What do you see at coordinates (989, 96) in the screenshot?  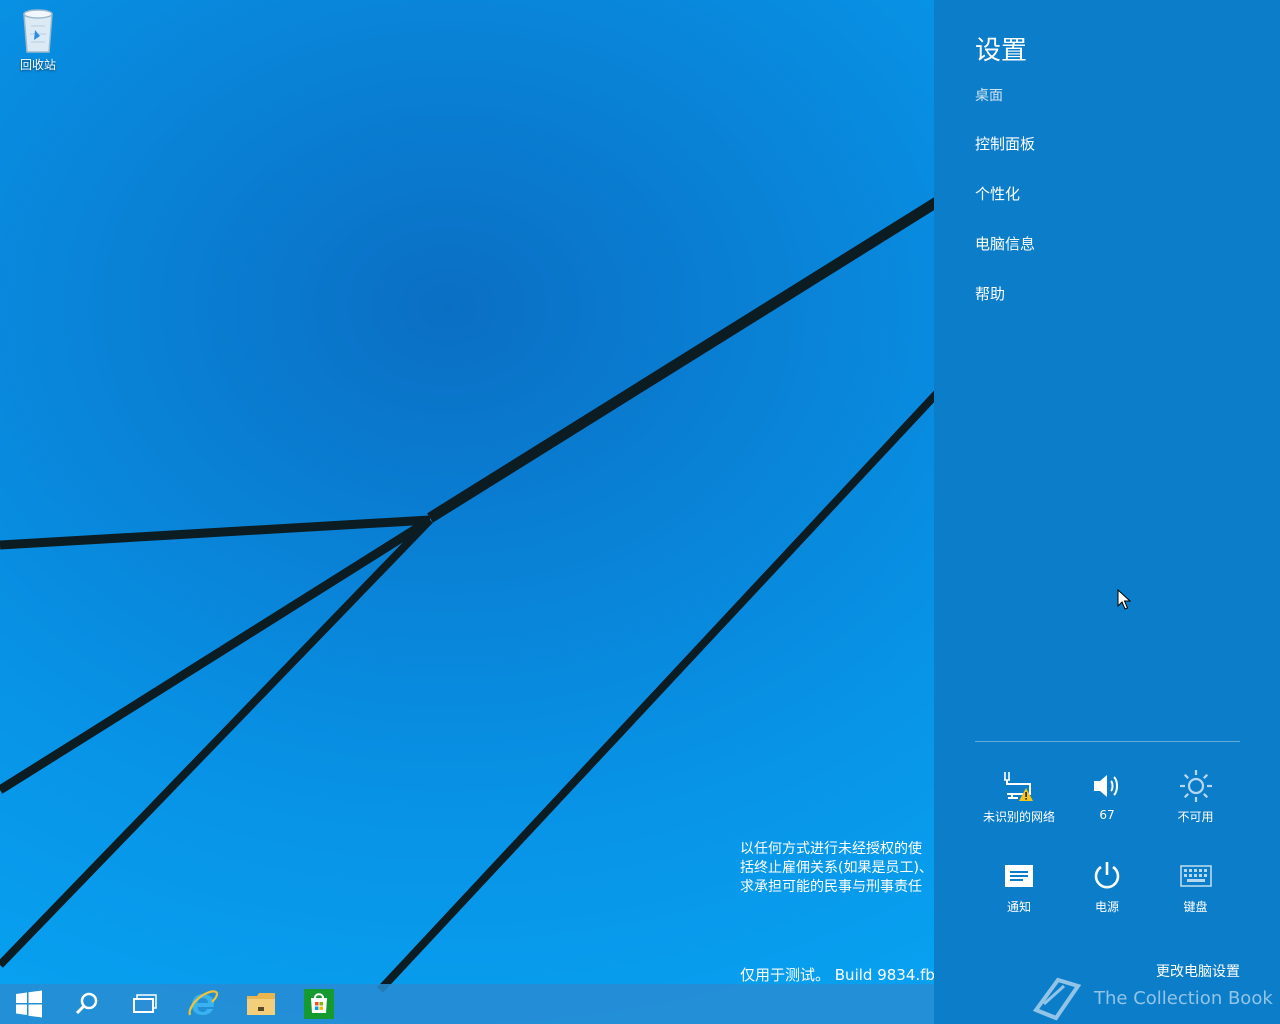 I see `charm-context: 桌面` at bounding box center [989, 96].